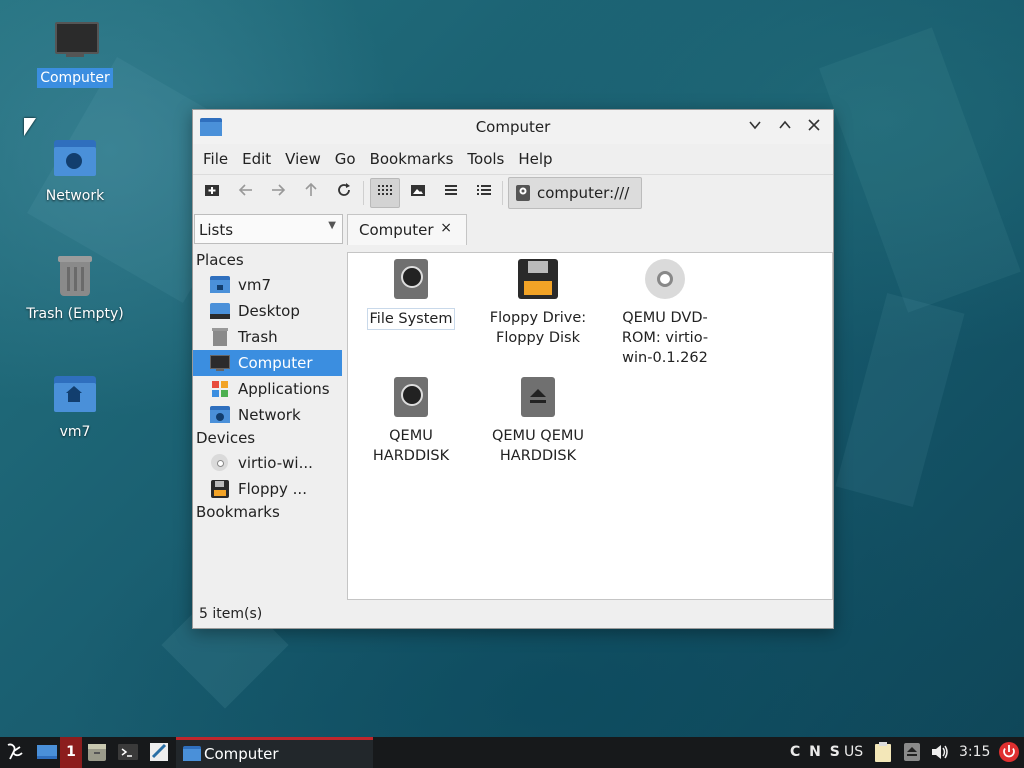 The image size is (1024, 768). What do you see at coordinates (246, 193) in the screenshot?
I see `back-button` at bounding box center [246, 193].